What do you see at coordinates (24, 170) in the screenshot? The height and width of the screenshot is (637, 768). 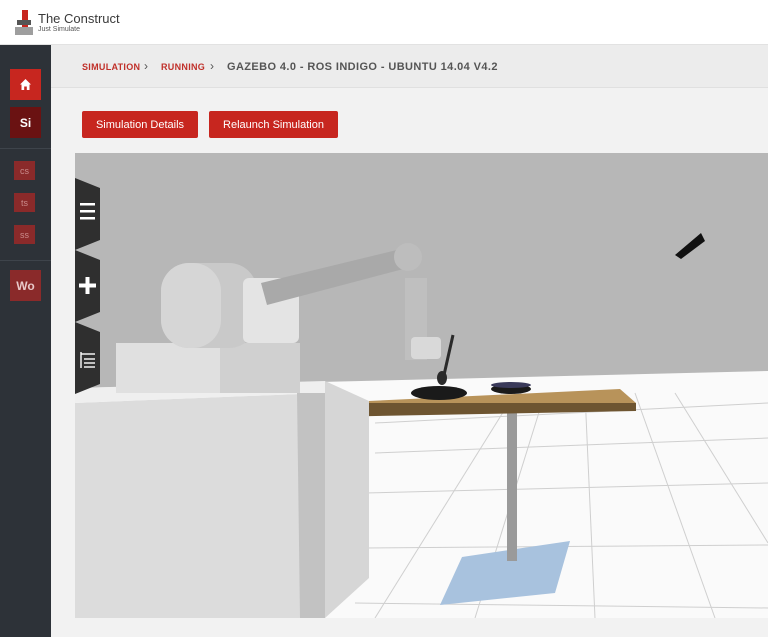 I see `sidebar-item-cs: cs` at bounding box center [24, 170].